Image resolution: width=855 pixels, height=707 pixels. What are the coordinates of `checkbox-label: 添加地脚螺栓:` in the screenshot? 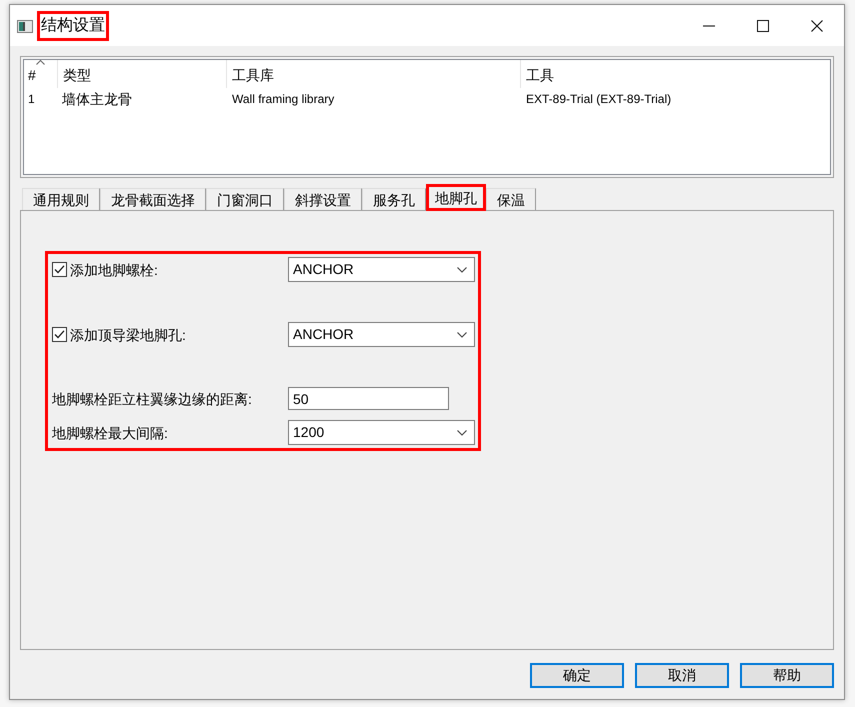 It's located at (114, 270).